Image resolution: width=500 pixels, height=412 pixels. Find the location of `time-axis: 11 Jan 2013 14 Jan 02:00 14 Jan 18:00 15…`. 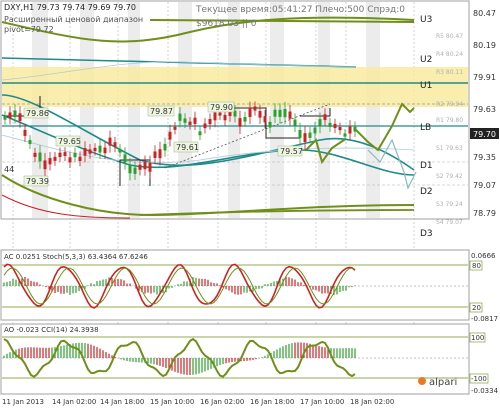

time-axis: 11 Jan 2013 14 Jan 02:00 14 Jan 18:00 15… is located at coordinates (198, 402).